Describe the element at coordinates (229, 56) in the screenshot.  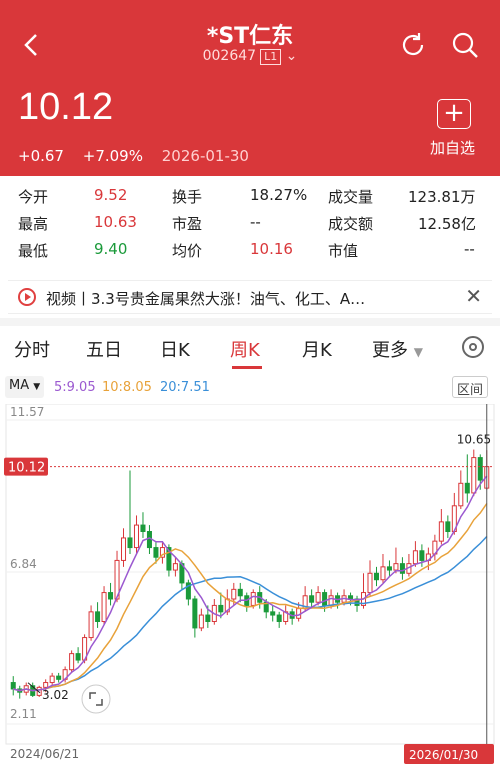
I see `stock-code: 002647` at that location.